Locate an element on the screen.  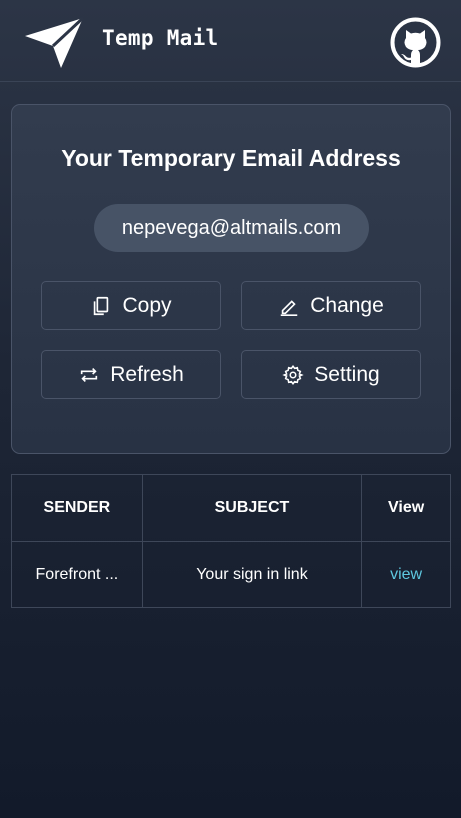
email-address: nepevega@altmails.com is located at coordinates (231, 228).